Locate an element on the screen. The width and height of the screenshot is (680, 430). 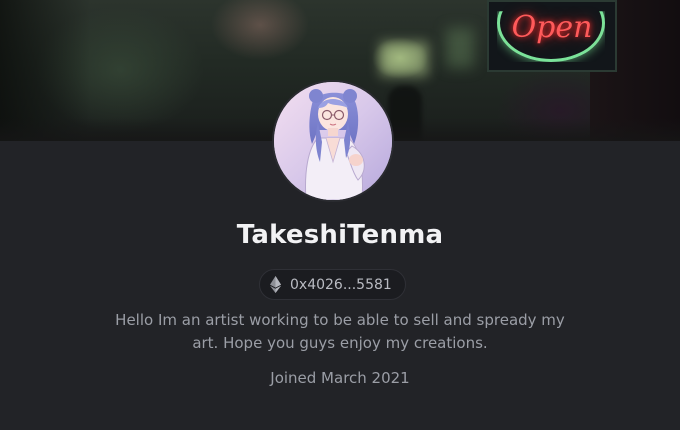
neon-open-sign: Open is located at coordinates (552, 36).